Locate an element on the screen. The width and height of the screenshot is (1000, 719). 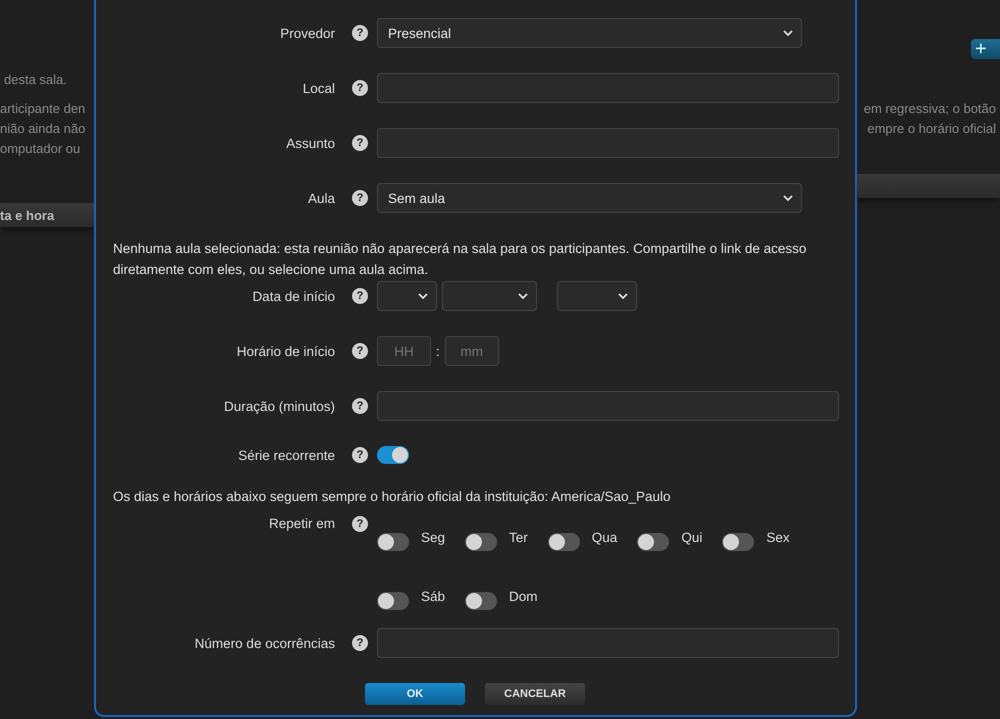
text-line: empre o horário oficial is located at coordinates (932, 129).